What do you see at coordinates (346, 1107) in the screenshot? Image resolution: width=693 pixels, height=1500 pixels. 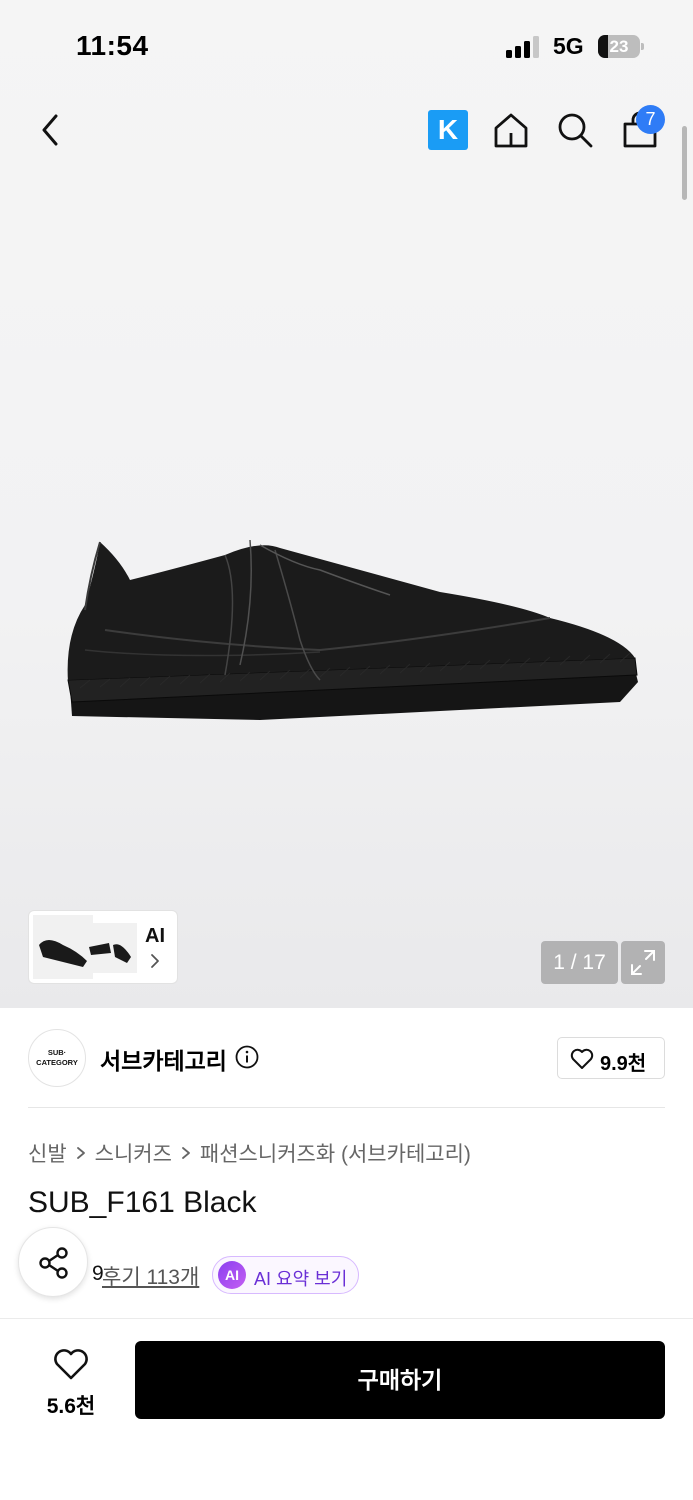 I see `divider` at bounding box center [346, 1107].